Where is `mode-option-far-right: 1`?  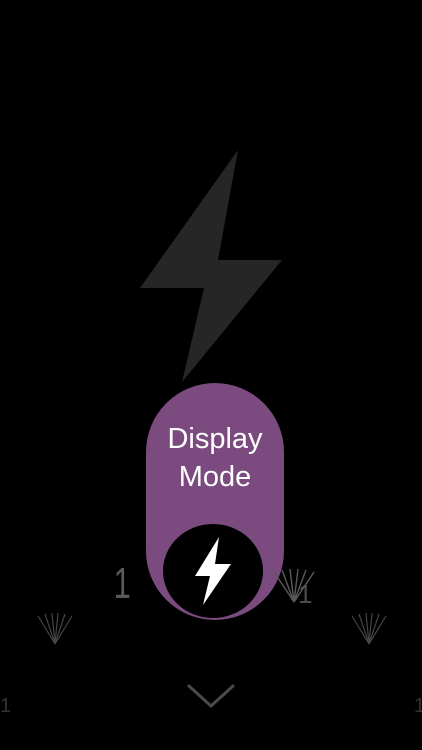
mode-option-far-right: 1 is located at coordinates (418, 706).